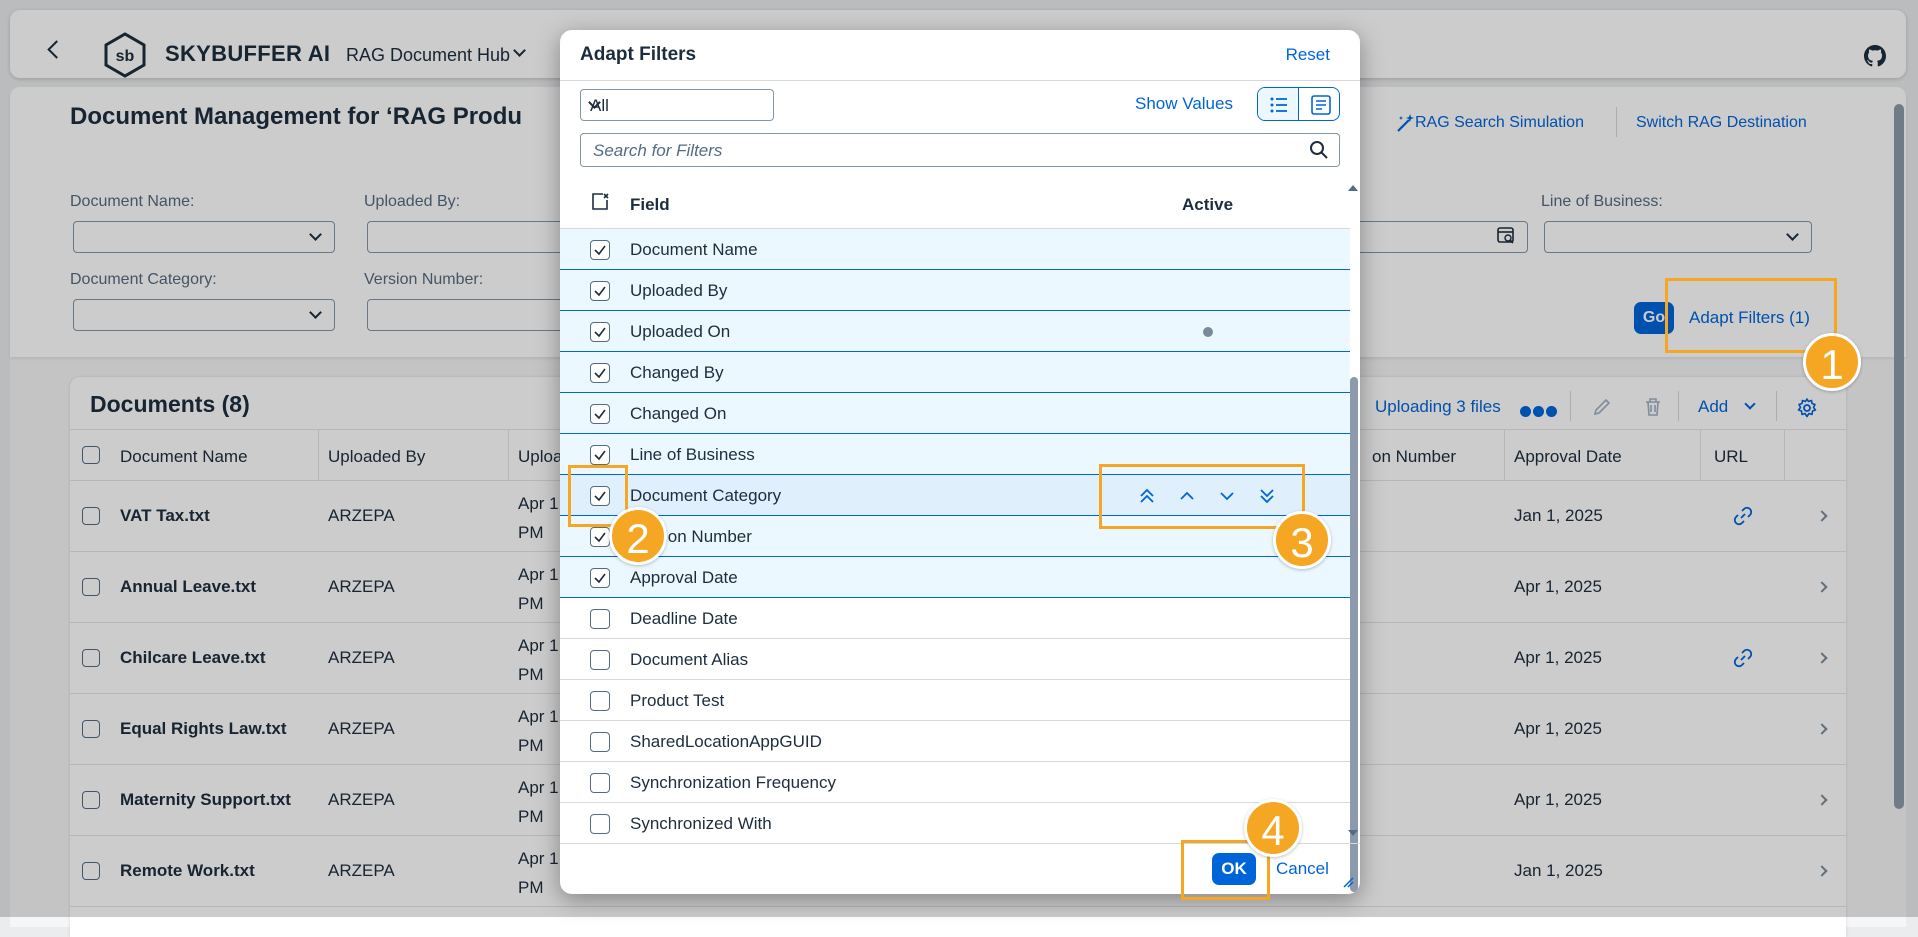 Image resolution: width=1918 pixels, height=937 pixels. Describe the element at coordinates (1302, 869) in the screenshot. I see `cancel-button: Cancel` at that location.